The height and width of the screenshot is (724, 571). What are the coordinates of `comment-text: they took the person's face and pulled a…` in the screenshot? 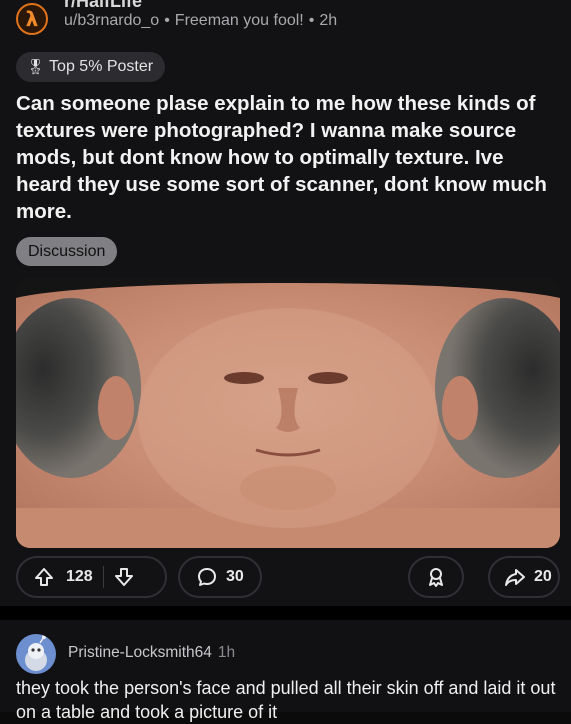 It's located at (286, 700).